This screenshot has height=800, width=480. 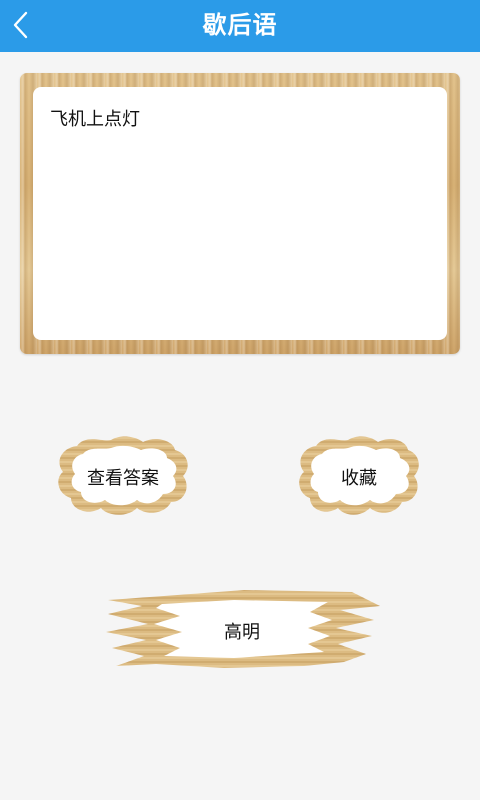 I want to click on app-header: 歇后语, so click(x=240, y=26).